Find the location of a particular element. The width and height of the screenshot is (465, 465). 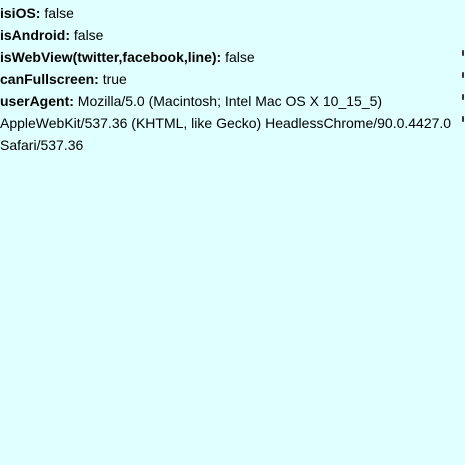

clipped-right-edge is located at coordinates (463, 80).